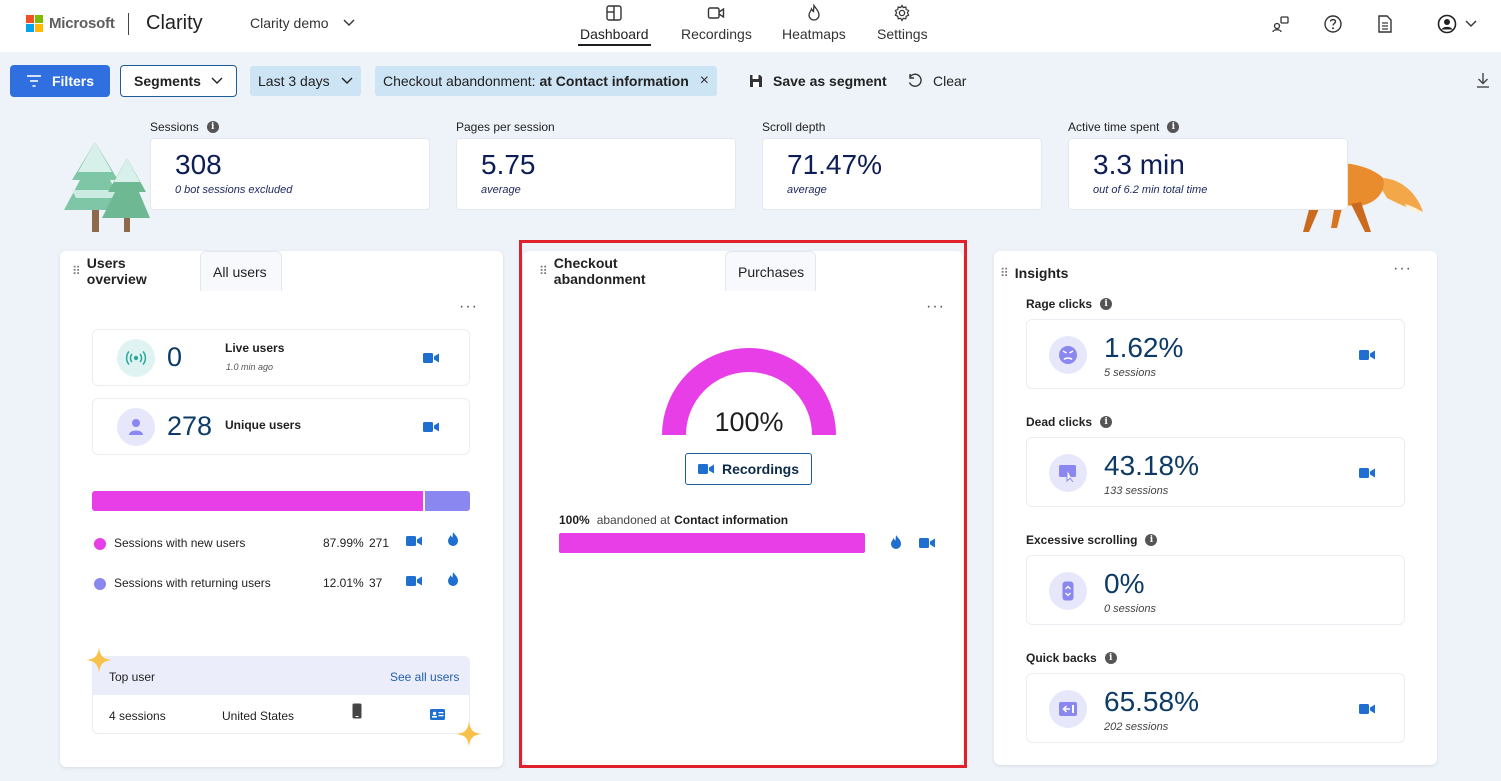  I want to click on metric-card-sessions: 308 0 bot sessions excluded, so click(290, 174).